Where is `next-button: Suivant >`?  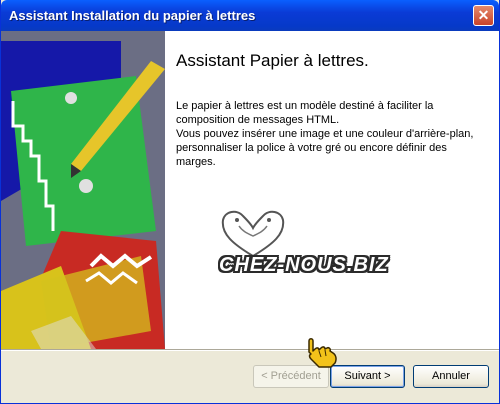 next-button: Suivant > is located at coordinates (367, 376).